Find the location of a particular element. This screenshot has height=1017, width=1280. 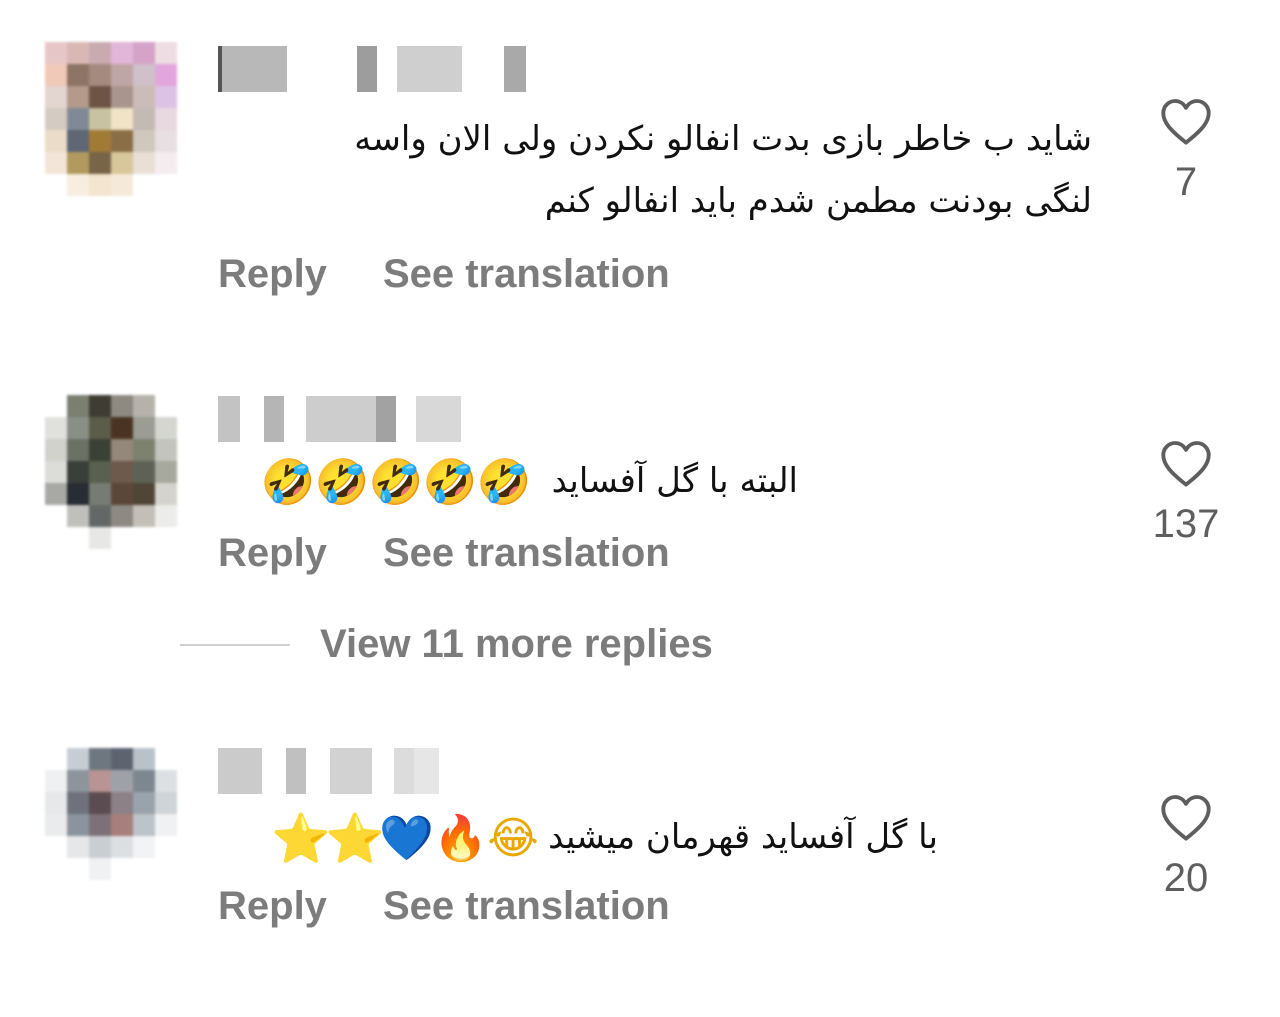

blue-heart-emoji: 💙 is located at coordinates (407, 838).